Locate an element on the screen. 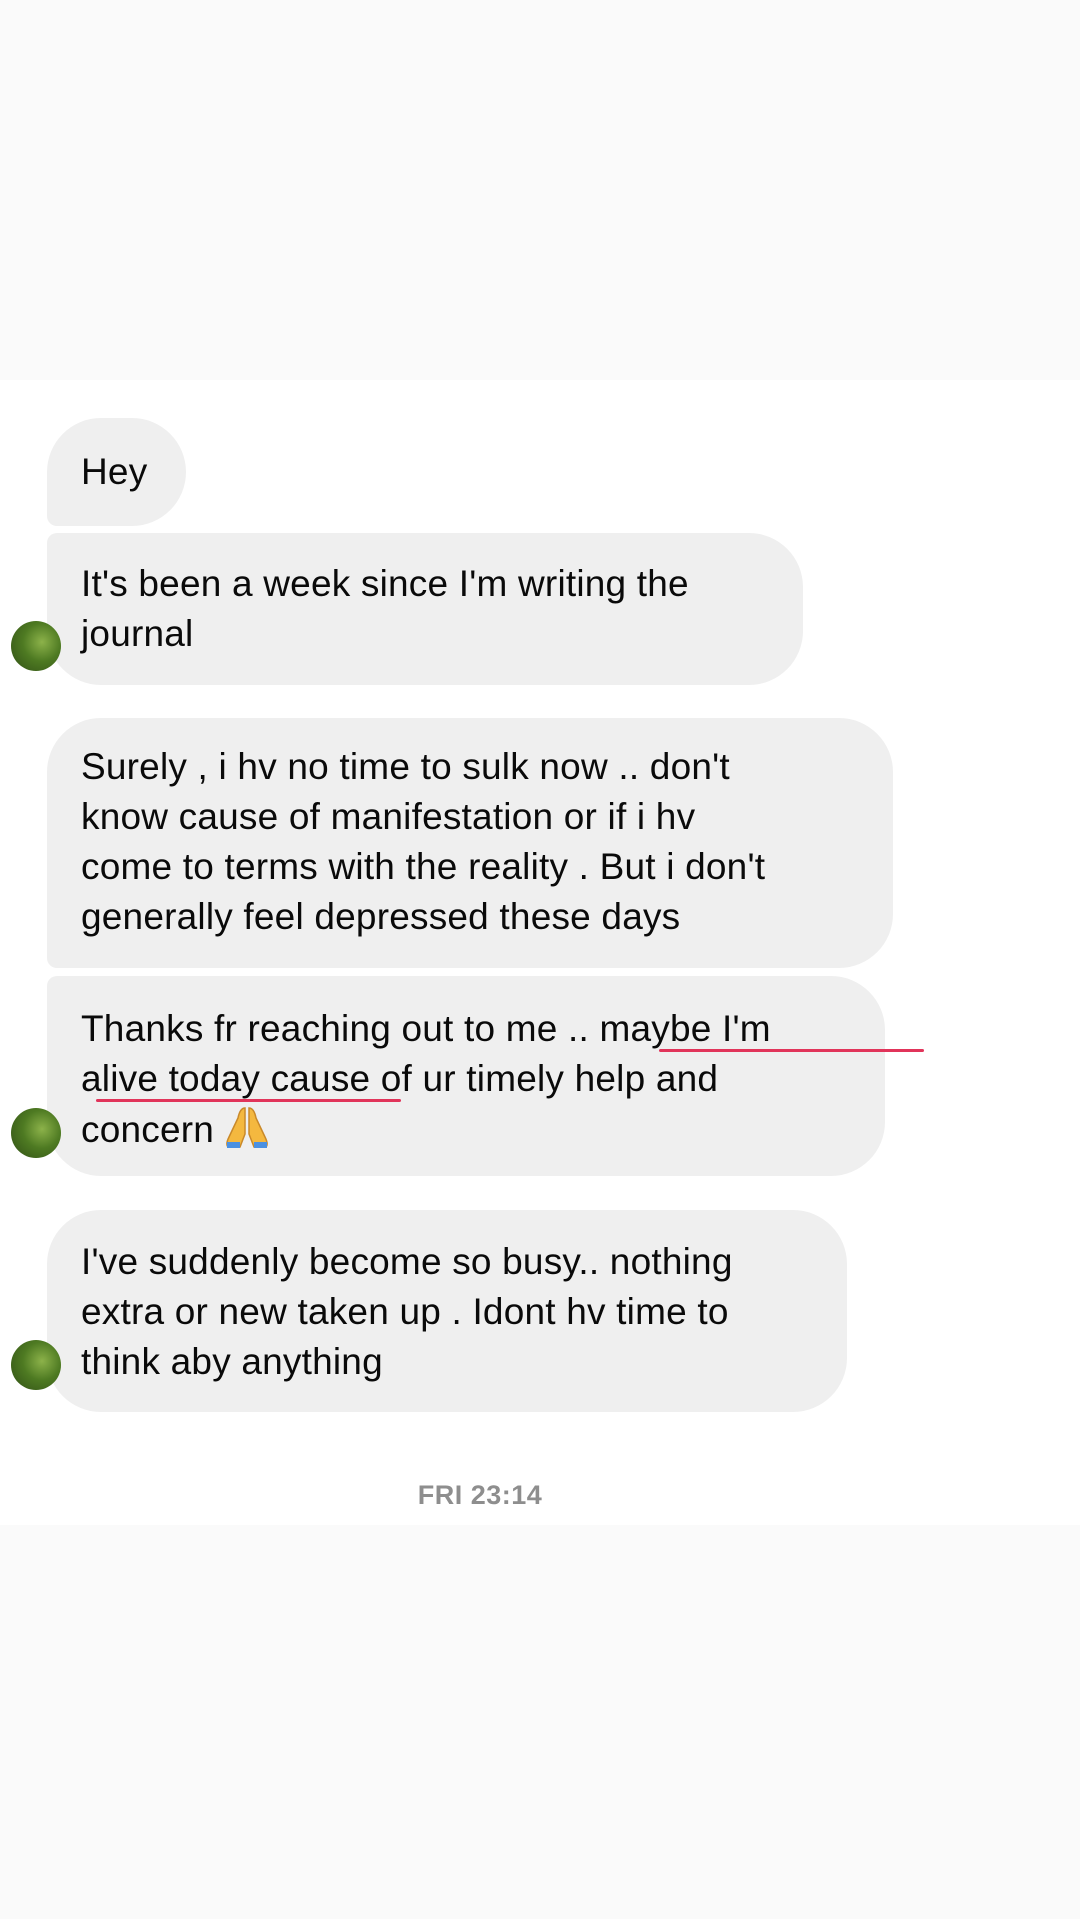 The height and width of the screenshot is (1919, 1080). message-text: Hey is located at coordinates (114, 471).